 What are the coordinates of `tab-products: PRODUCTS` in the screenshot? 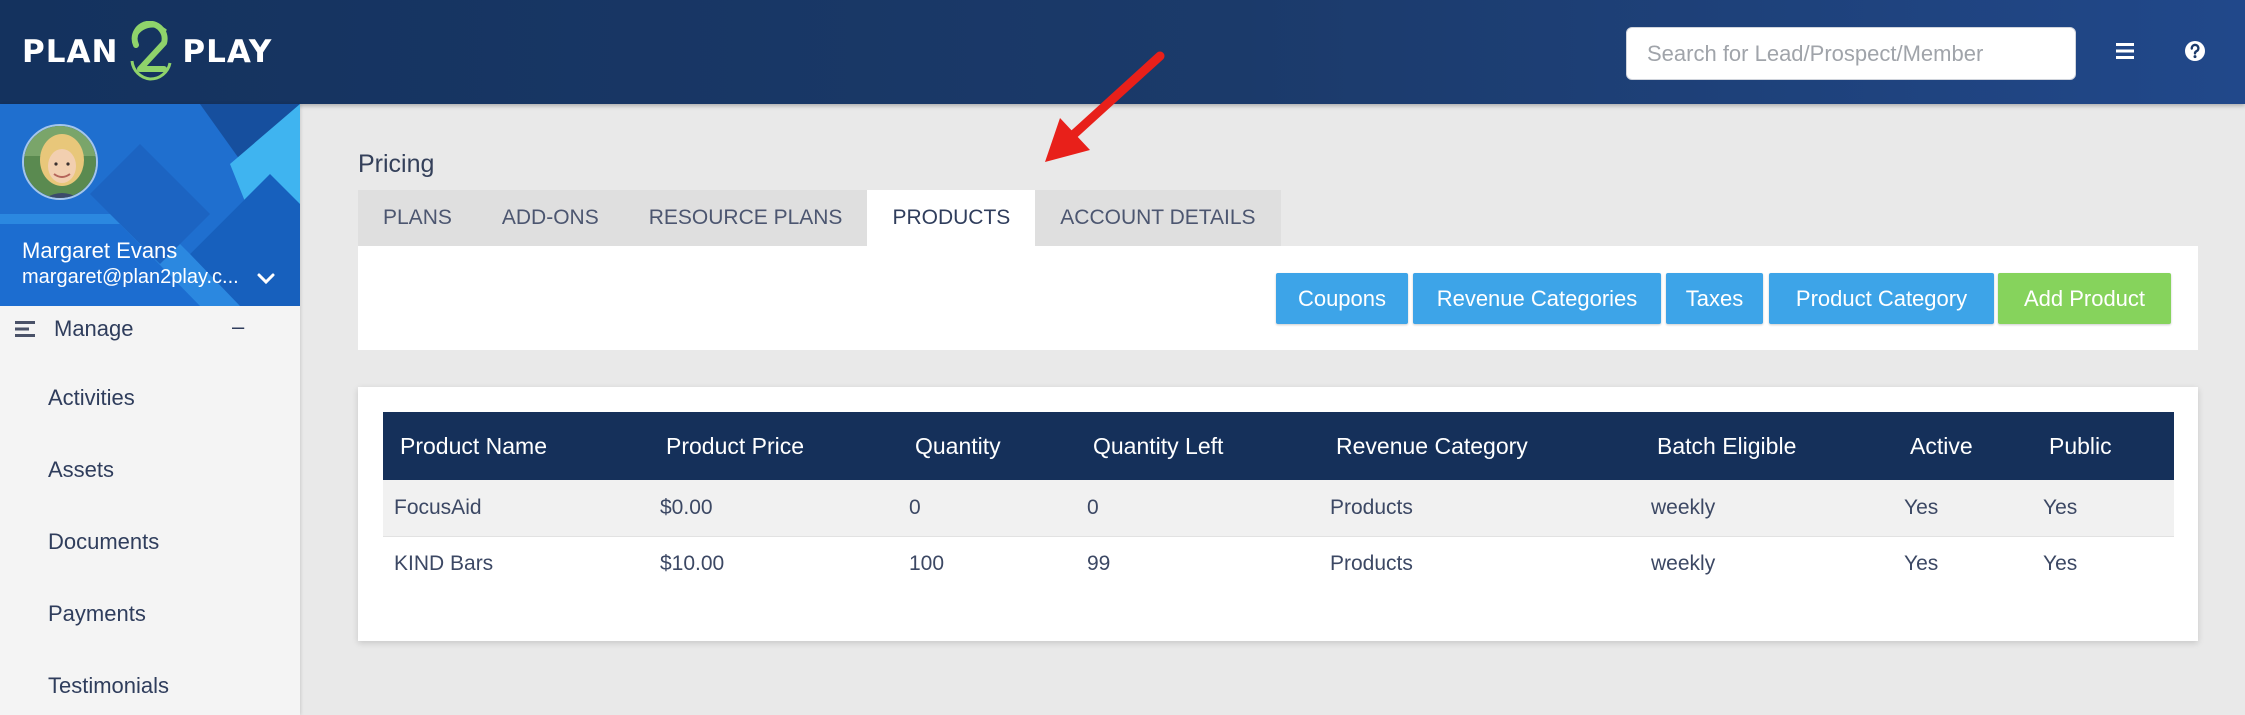 It's located at (951, 218).